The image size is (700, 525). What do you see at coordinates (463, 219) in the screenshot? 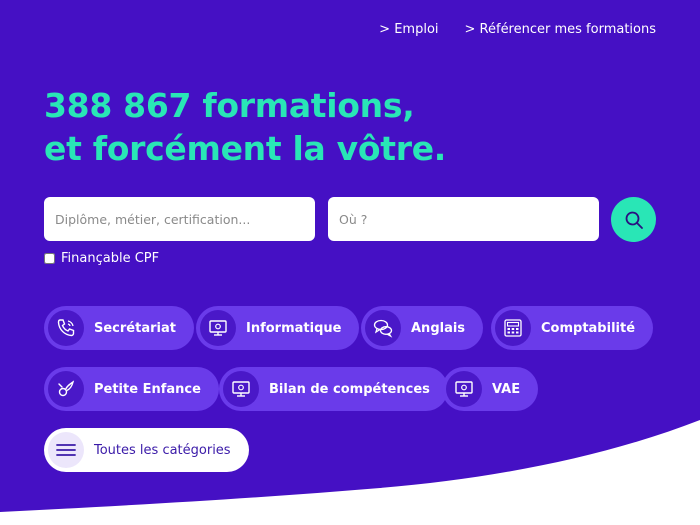
I see `search-where-input` at bounding box center [463, 219].